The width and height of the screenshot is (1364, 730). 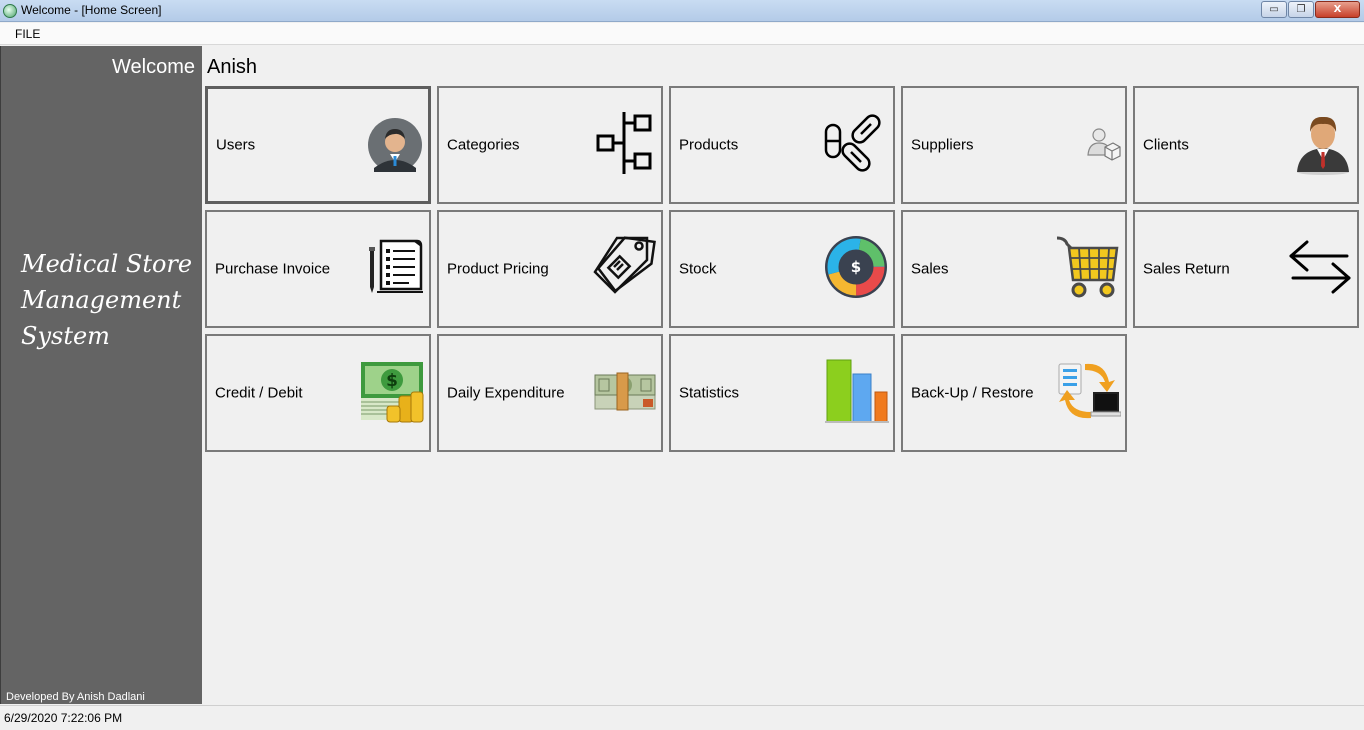 I want to click on tile-label: Purchase Invoice, so click(x=273, y=269).